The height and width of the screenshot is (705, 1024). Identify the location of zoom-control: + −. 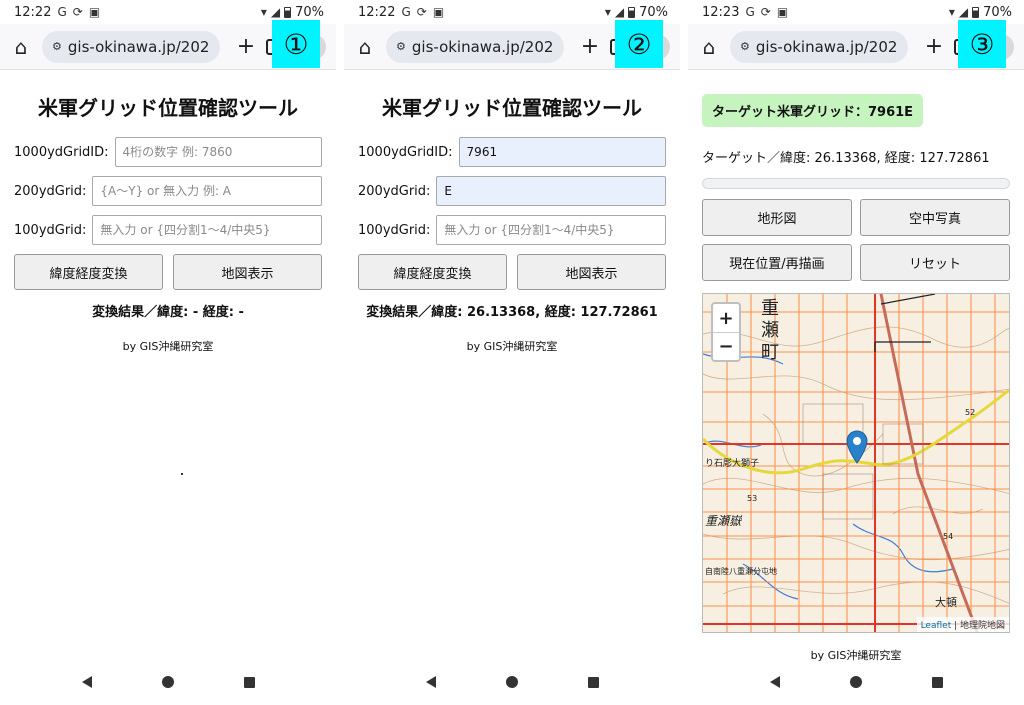
(726, 332).